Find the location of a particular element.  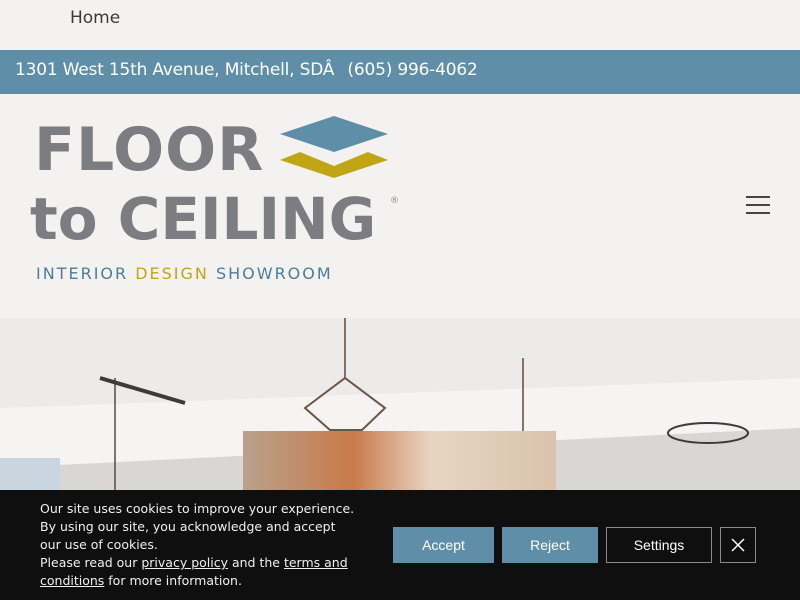

top-nav: Home is located at coordinates (400, 25).